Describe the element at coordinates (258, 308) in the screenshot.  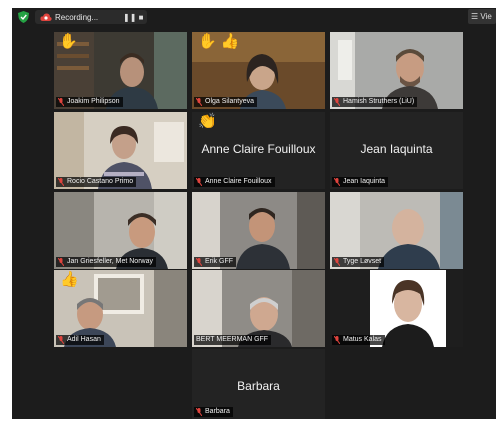
I see `video-tile-bert-active-speaker: BERT MEERMAN GFF` at that location.